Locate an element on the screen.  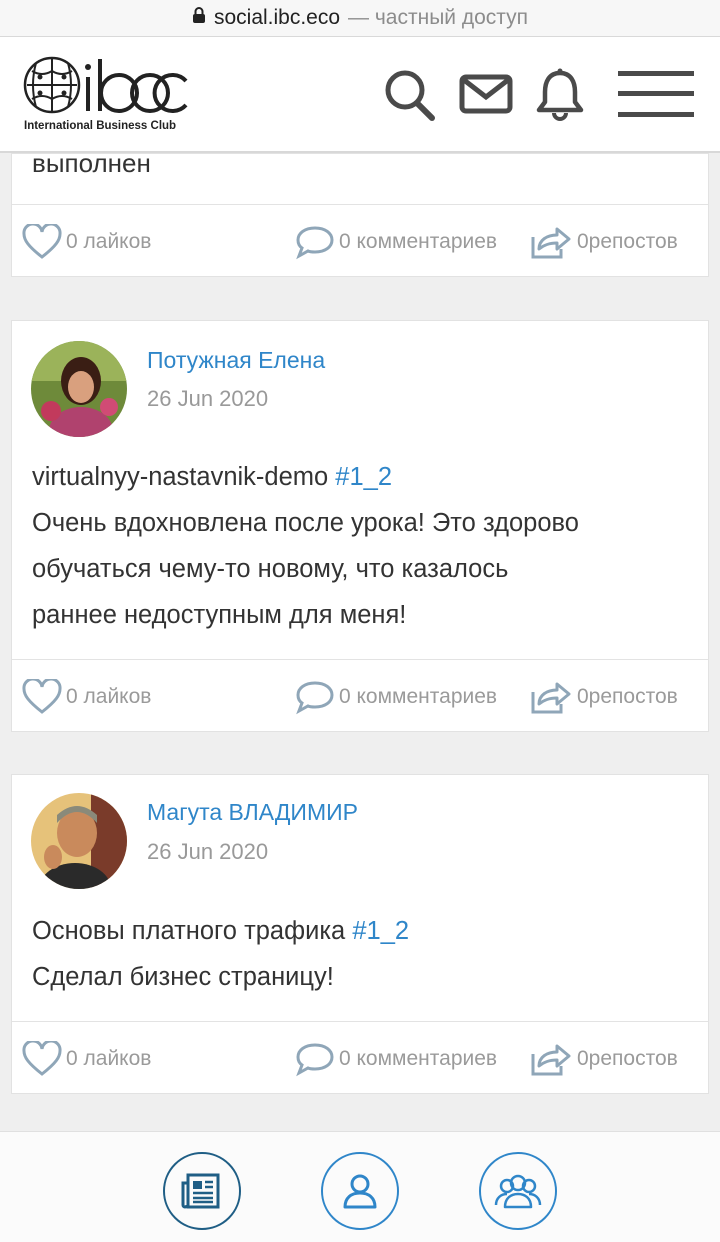
newspaper-icon is located at coordinates (200, 1191).